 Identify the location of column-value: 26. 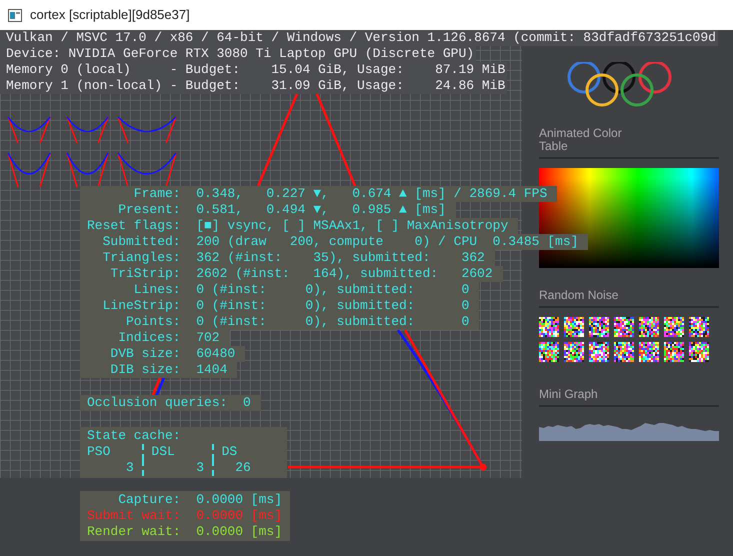
(235, 468).